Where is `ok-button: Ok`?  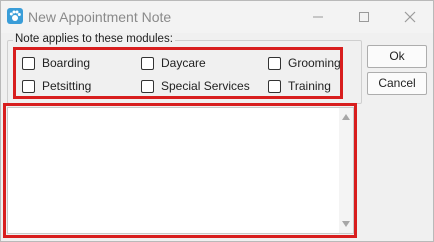
ok-button: Ok is located at coordinates (397, 56).